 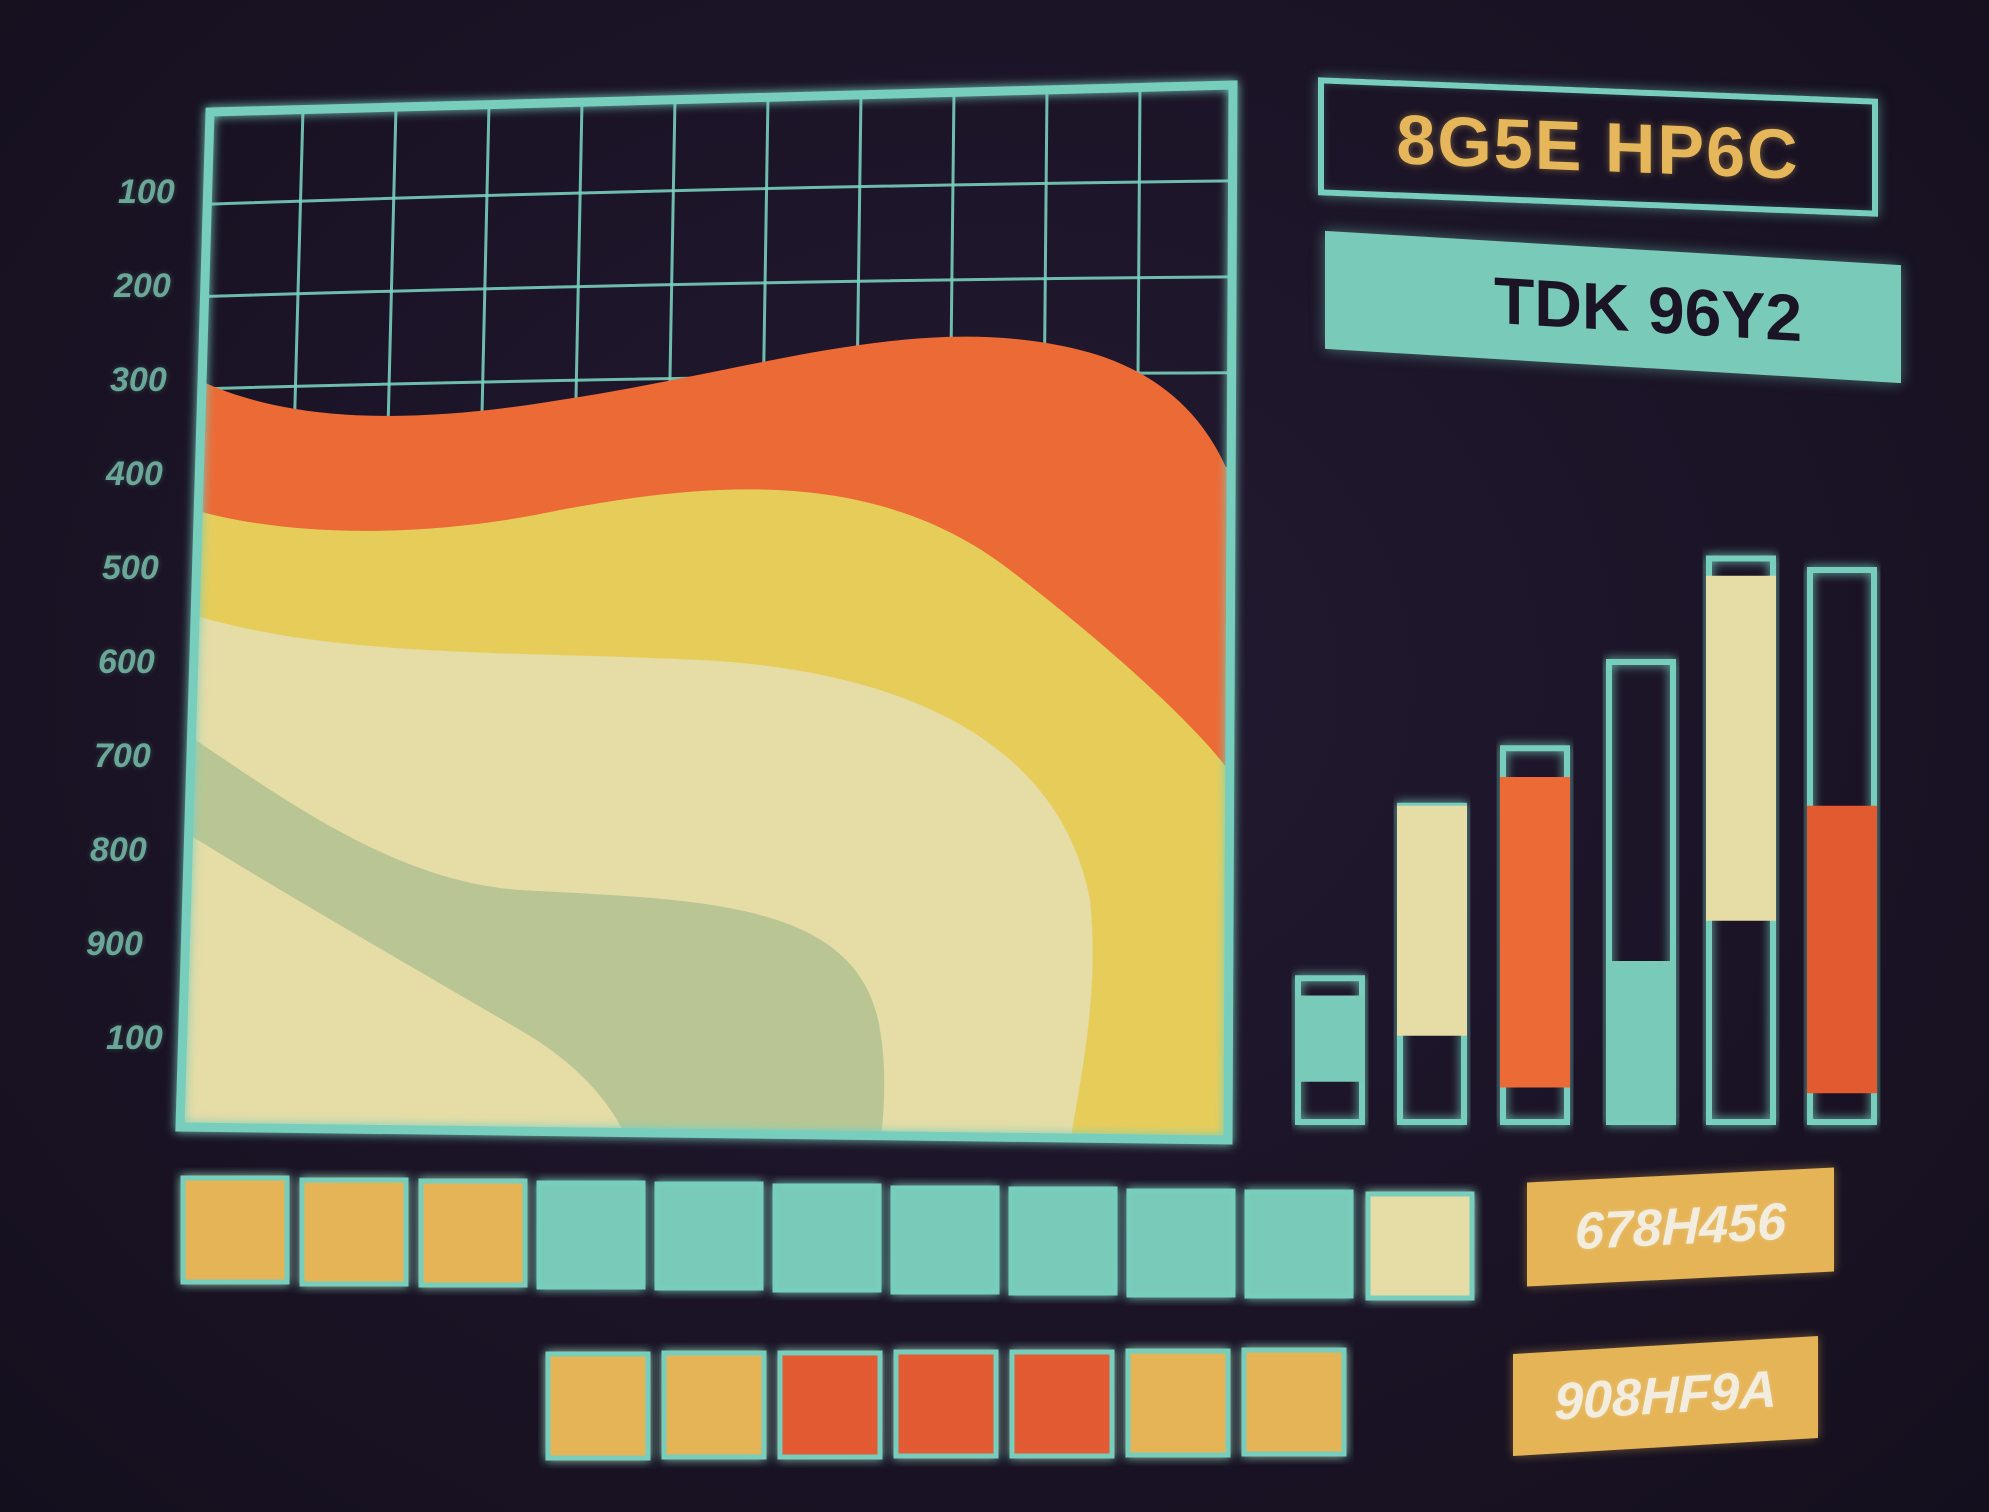 What do you see at coordinates (1586, 840) in the screenshot?
I see `bar-chart` at bounding box center [1586, 840].